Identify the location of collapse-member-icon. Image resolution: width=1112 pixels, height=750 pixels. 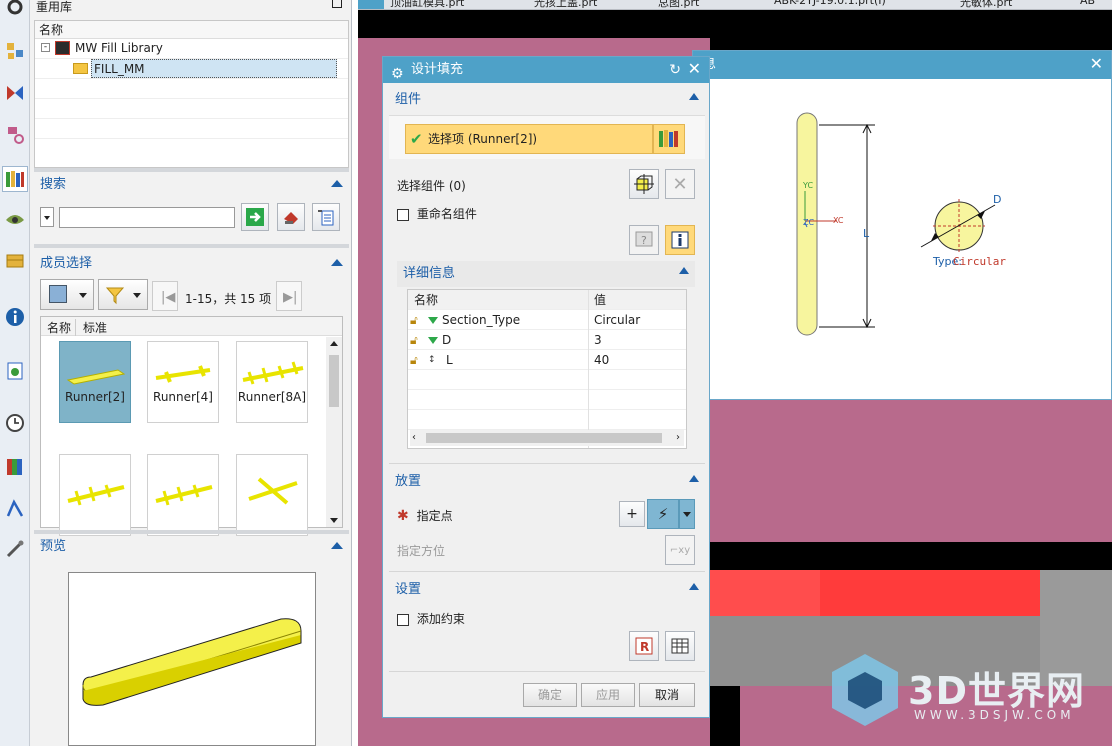
(337, 262).